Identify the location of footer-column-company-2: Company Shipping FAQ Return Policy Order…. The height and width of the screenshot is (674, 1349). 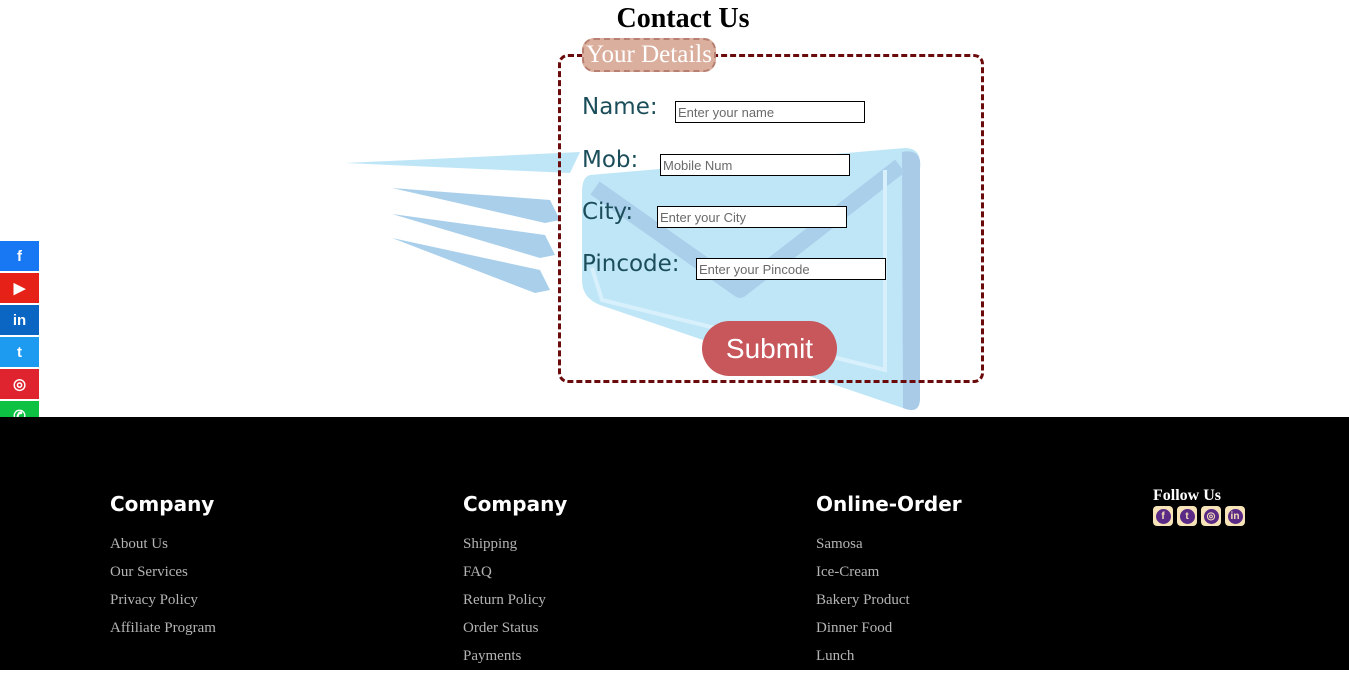
(515, 583).